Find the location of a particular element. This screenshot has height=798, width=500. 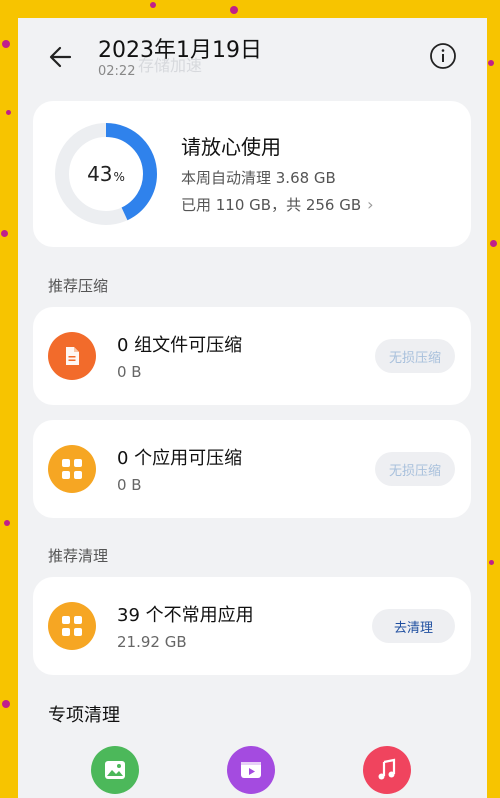

usage-percent-unit: % is located at coordinates (119, 177).